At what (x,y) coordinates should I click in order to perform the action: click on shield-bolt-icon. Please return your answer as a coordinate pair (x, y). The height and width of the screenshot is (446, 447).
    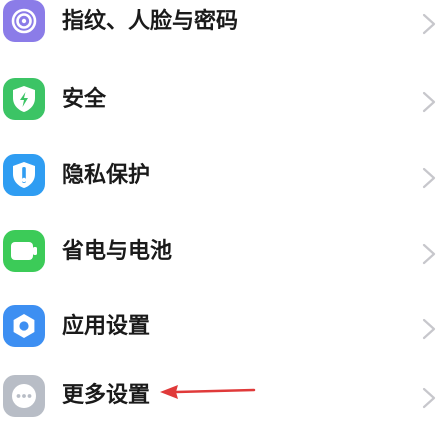
    Looking at the image, I should click on (24, 99).